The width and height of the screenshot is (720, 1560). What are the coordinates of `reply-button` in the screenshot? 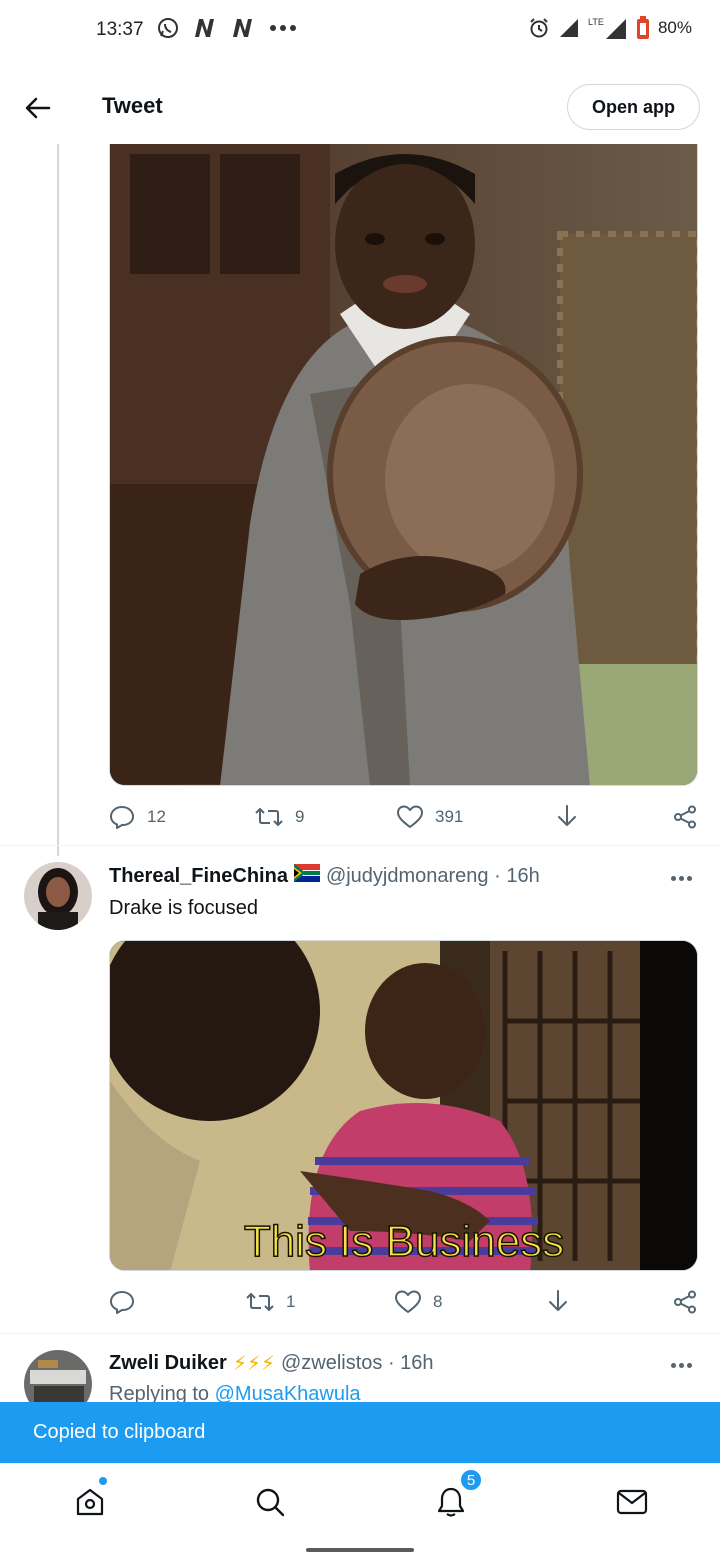 It's located at (128, 1302).